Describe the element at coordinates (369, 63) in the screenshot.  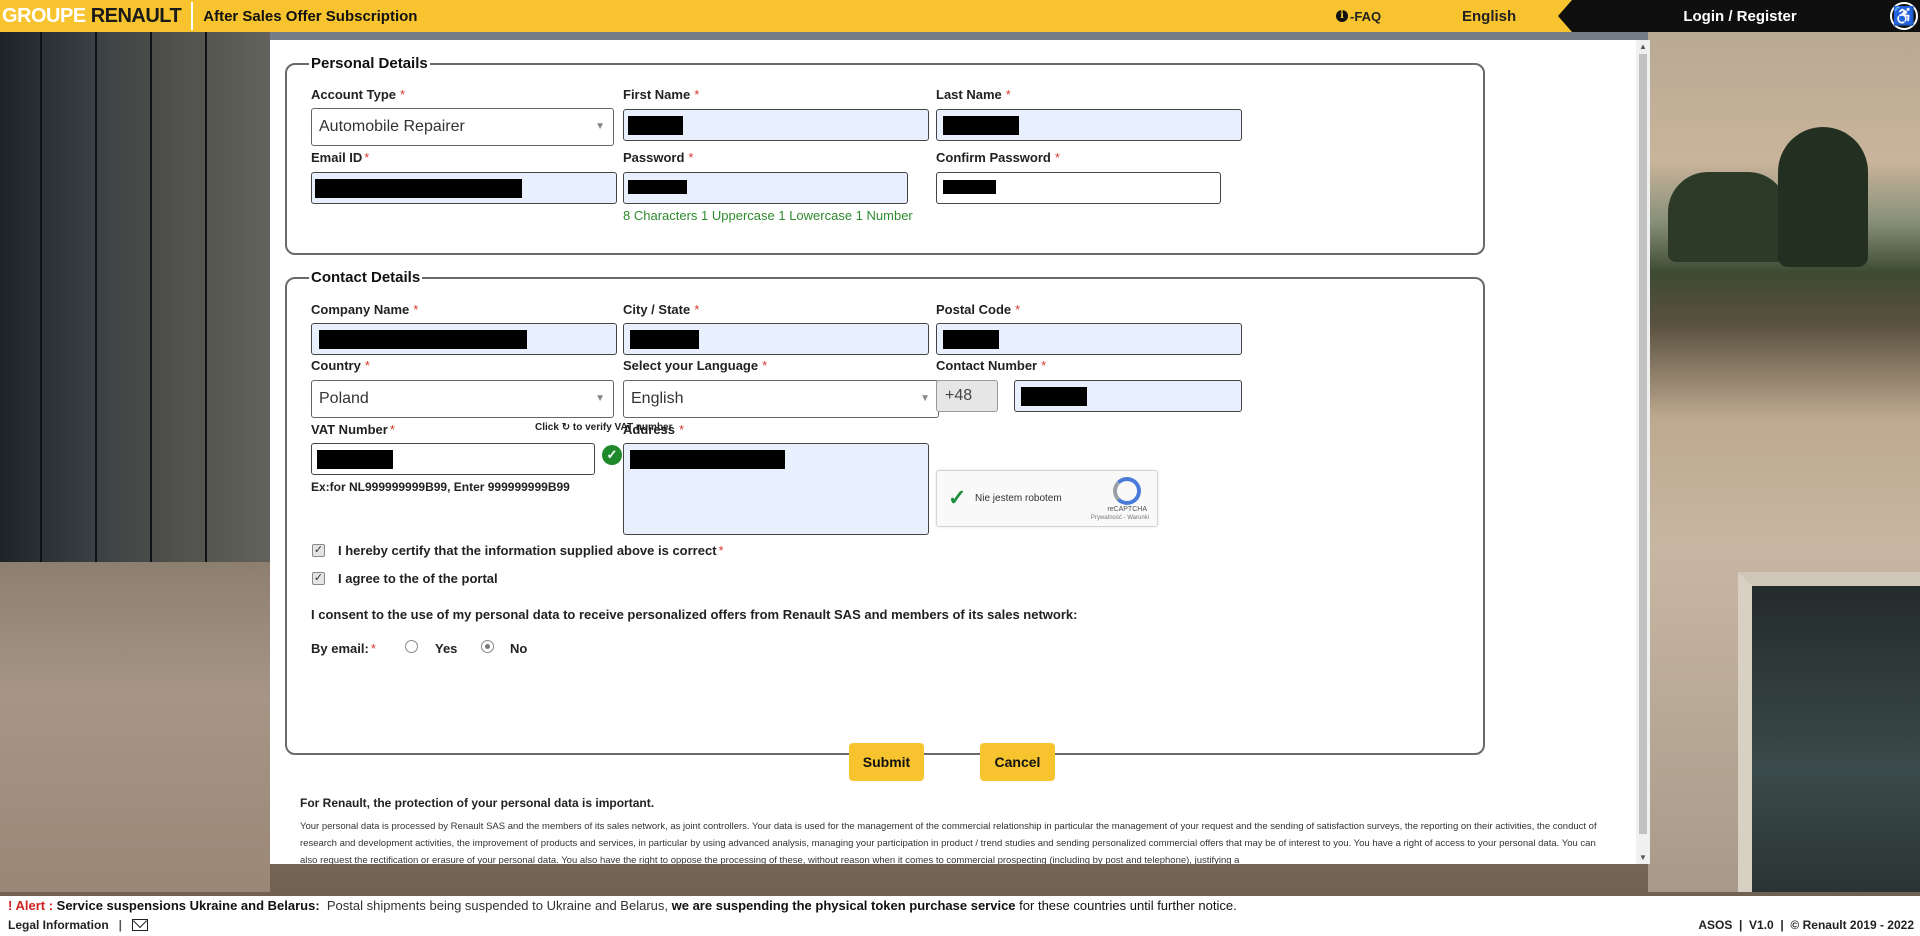
I see `personal-details-legend: Personal Details` at that location.